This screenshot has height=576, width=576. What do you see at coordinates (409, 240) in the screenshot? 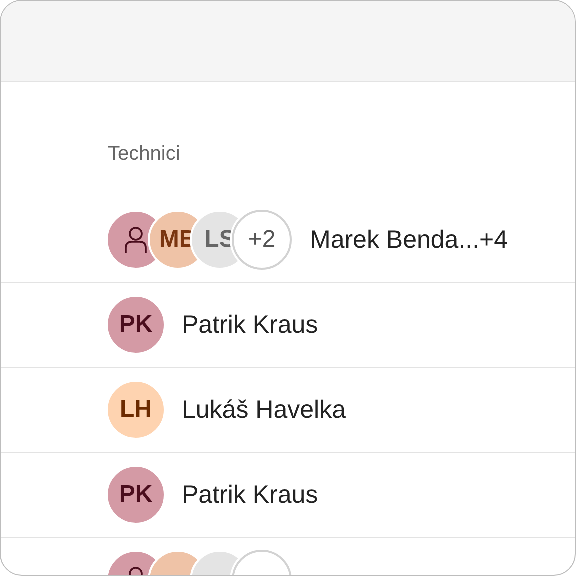
I see `technician-name: Marek Benda...+4` at bounding box center [409, 240].